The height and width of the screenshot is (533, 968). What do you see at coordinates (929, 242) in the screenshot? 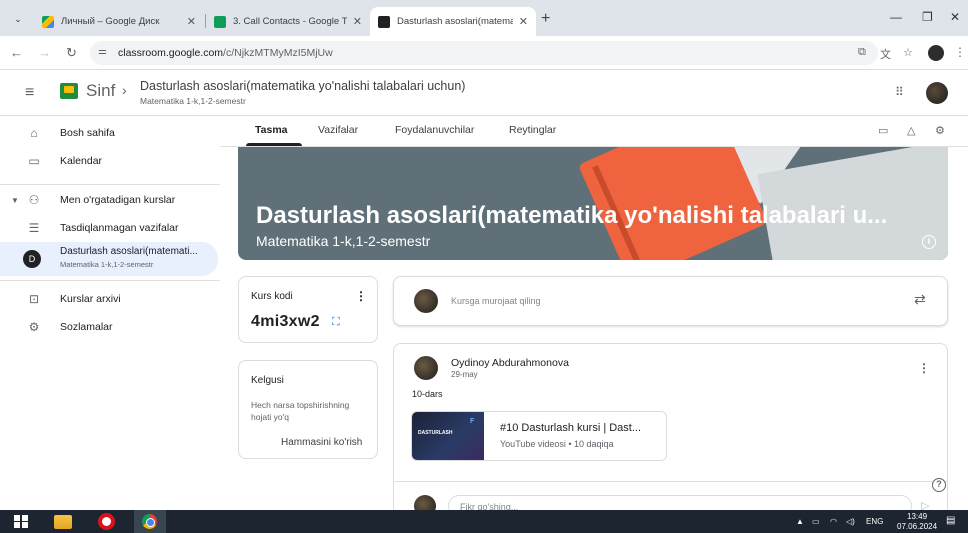
I see `info-icon: i` at bounding box center [929, 242].